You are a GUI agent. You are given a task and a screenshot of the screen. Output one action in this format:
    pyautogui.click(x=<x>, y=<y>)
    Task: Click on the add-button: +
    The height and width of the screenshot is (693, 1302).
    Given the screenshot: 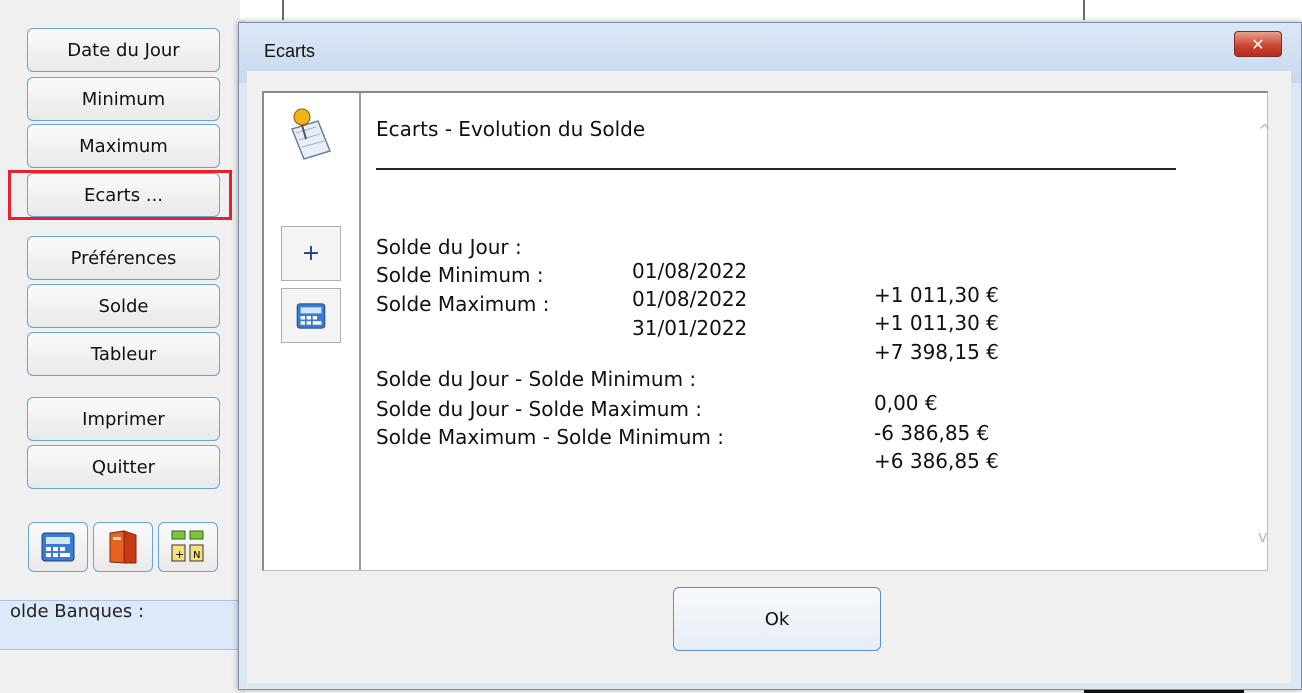 What is the action you would take?
    pyautogui.click(x=311, y=253)
    